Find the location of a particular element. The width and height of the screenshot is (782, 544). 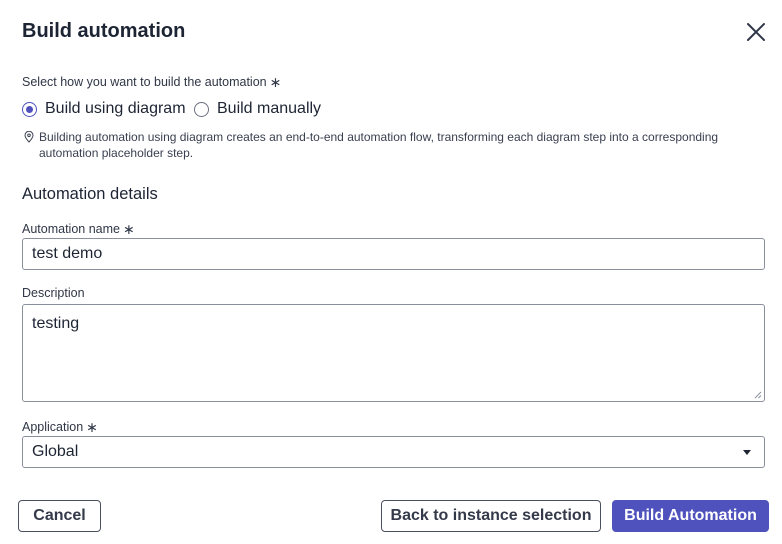

resize-grip-icon is located at coordinates (758, 395).